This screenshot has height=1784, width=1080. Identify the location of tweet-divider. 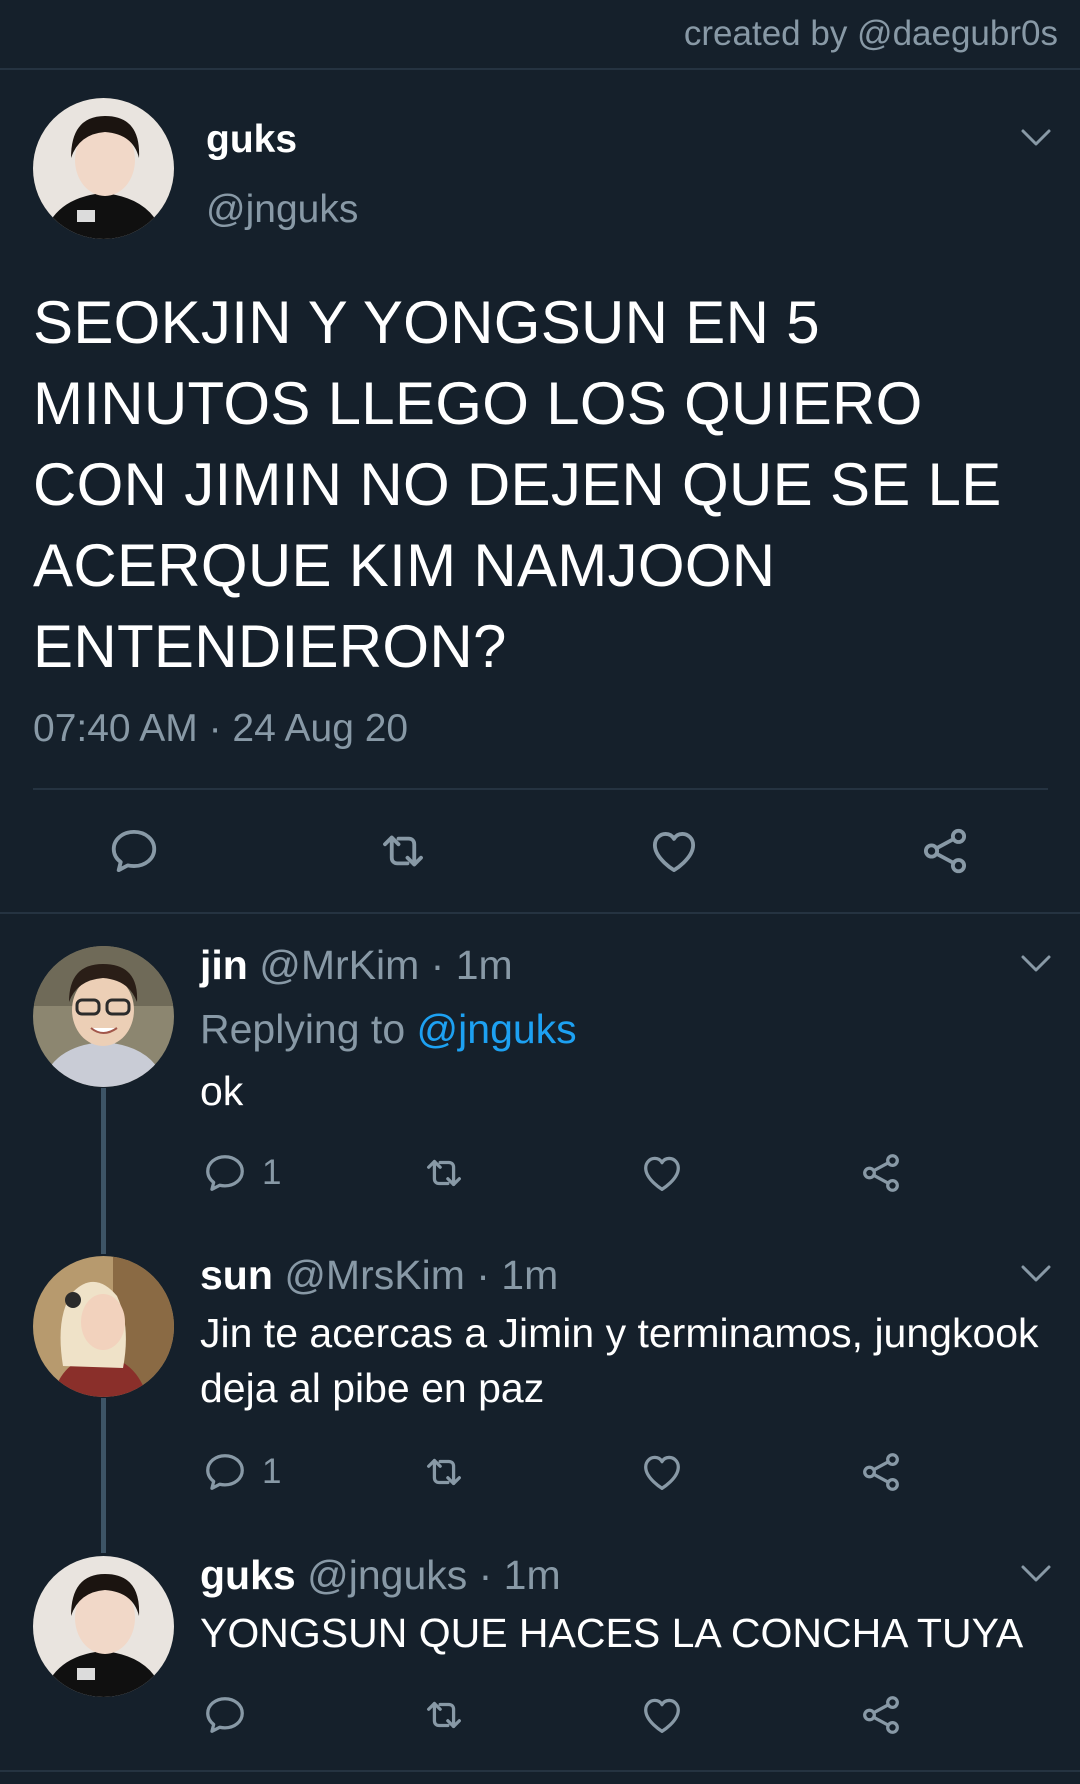
(540, 789).